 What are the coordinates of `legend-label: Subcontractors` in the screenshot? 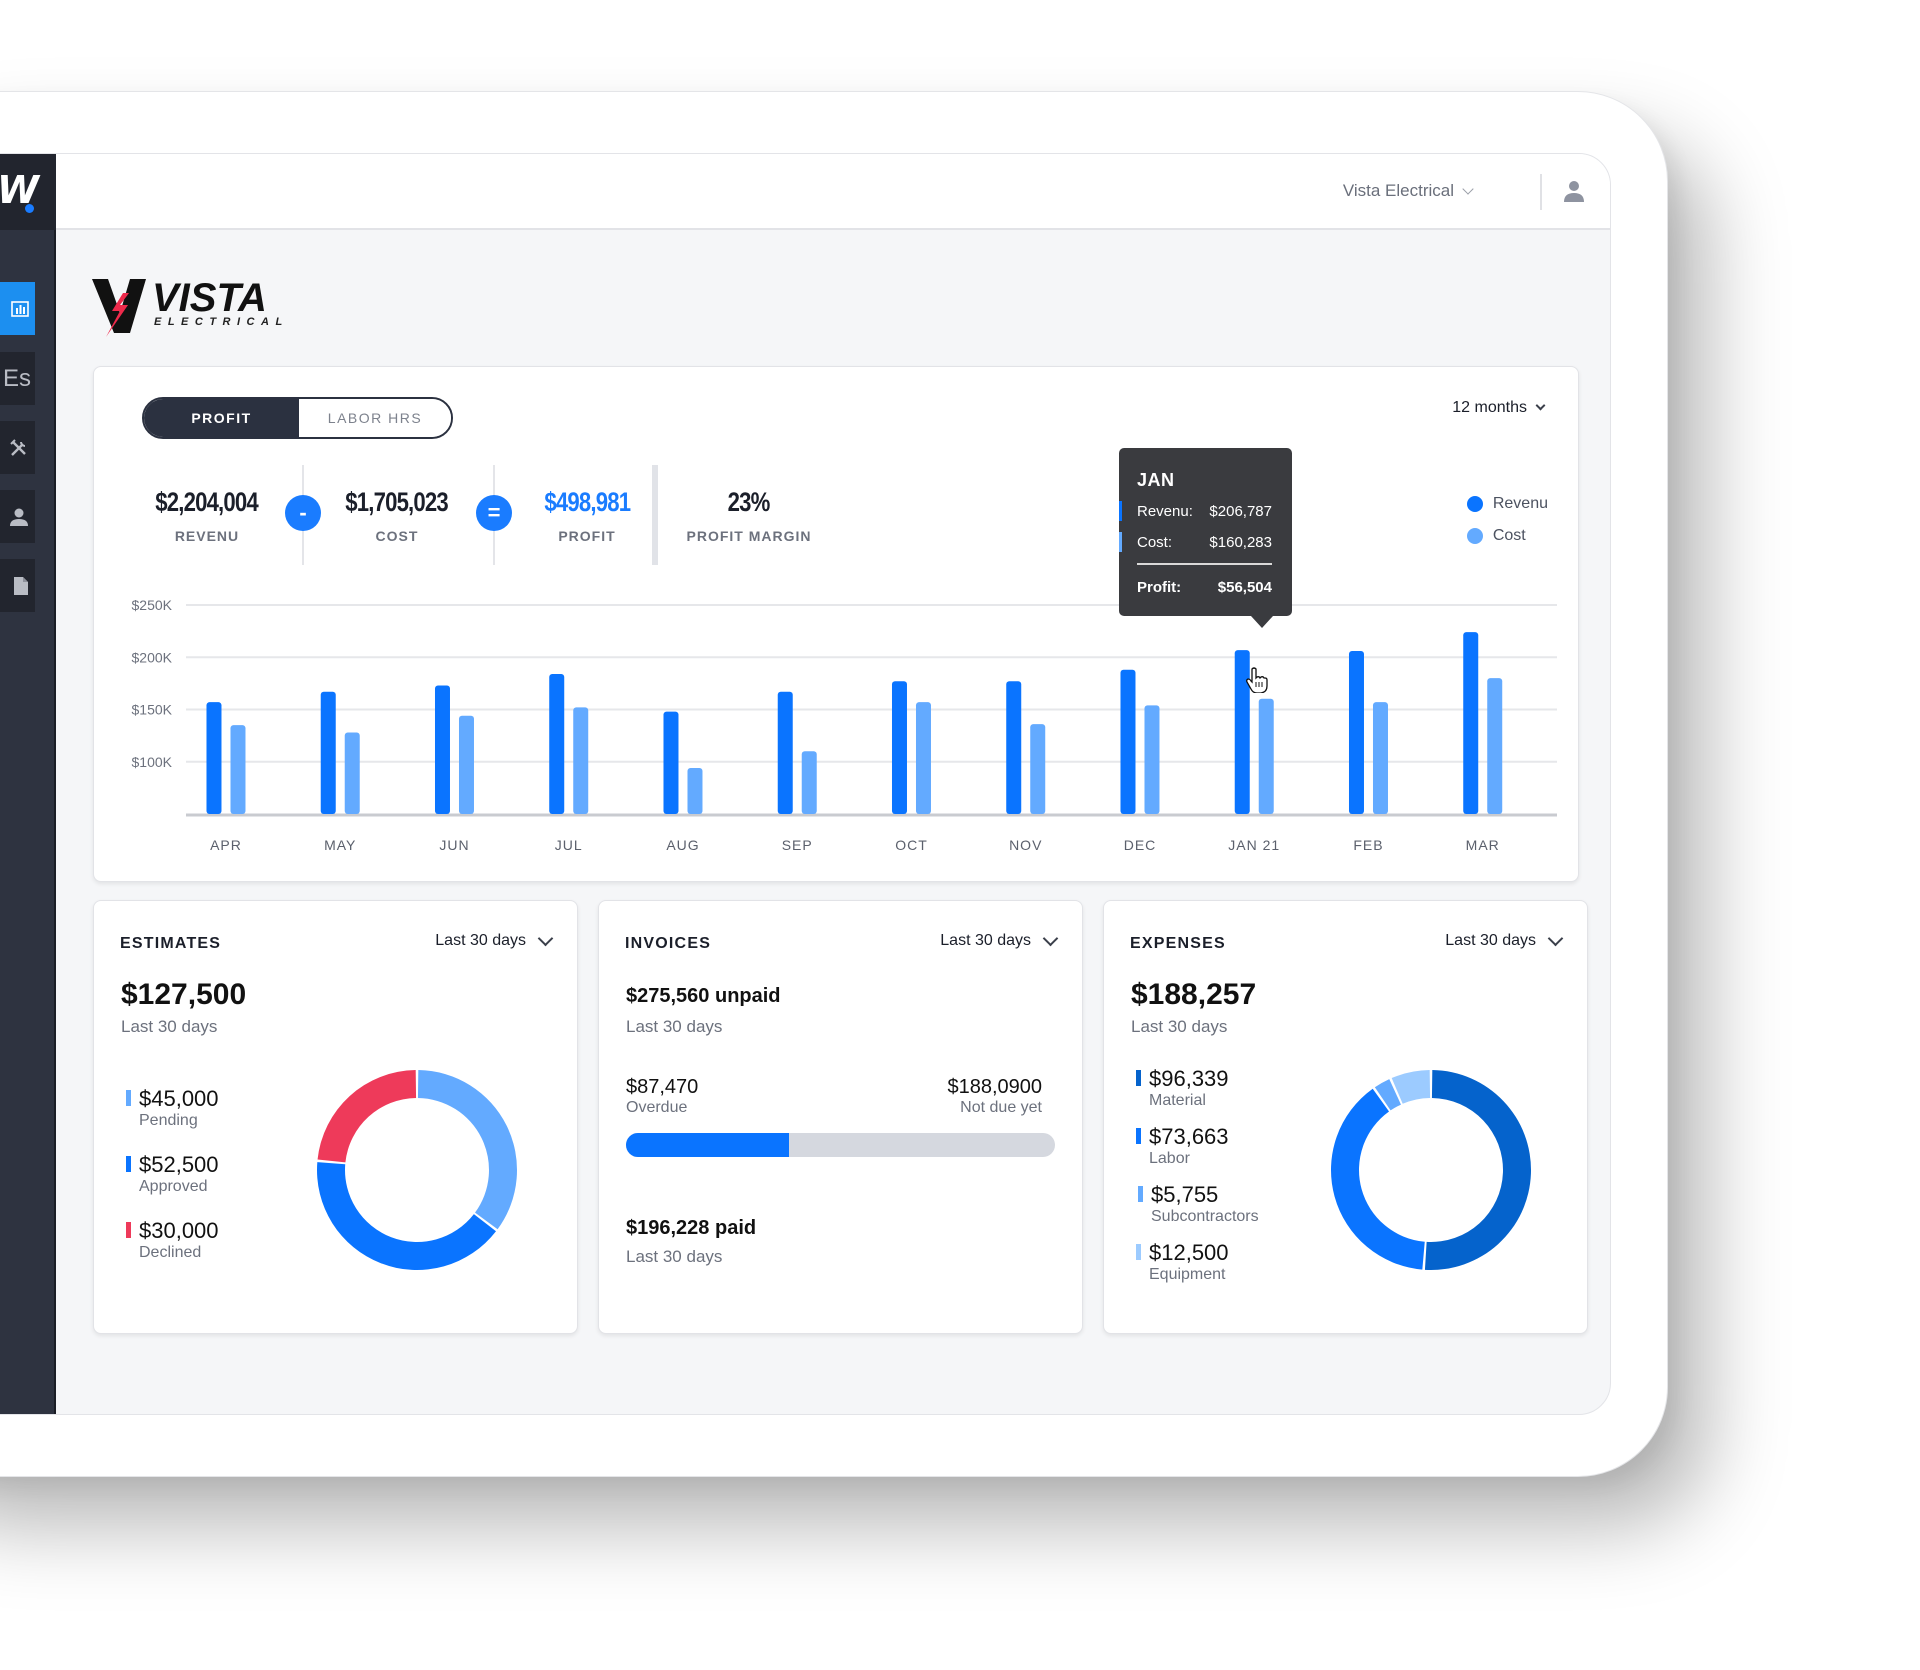 It's located at (1205, 1216).